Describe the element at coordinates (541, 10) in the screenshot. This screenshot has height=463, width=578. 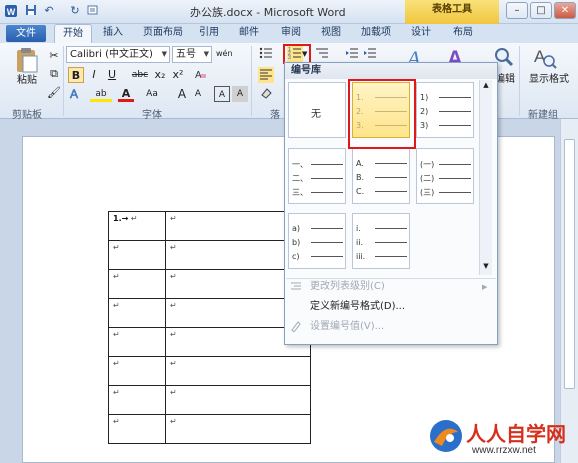
I see `maximize-button: □` at that location.